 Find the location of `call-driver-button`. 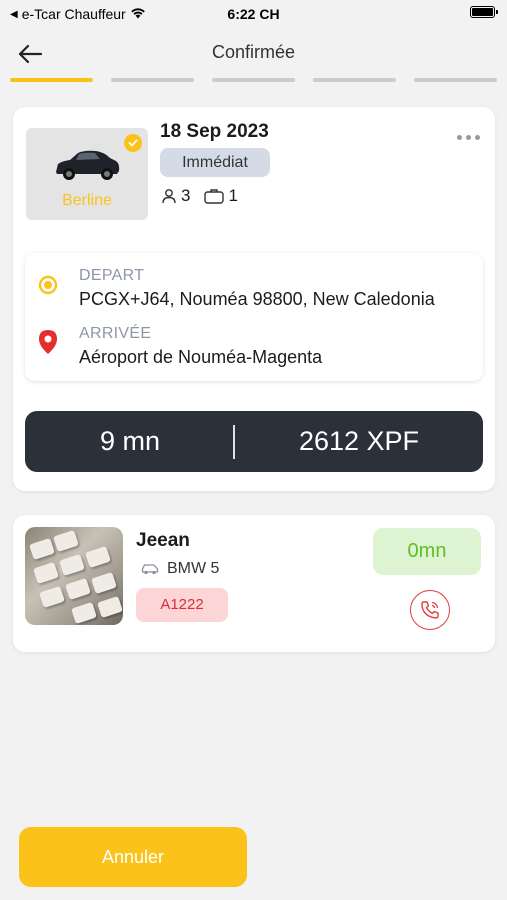

call-driver-button is located at coordinates (430, 610).